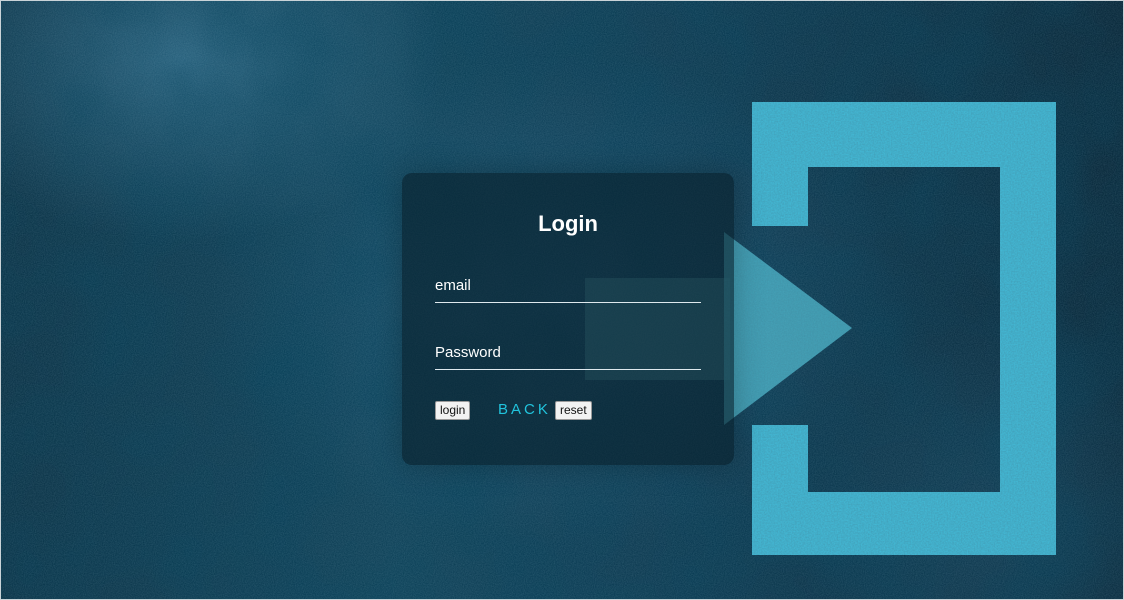  I want to click on back-link: BACK, so click(524, 409).